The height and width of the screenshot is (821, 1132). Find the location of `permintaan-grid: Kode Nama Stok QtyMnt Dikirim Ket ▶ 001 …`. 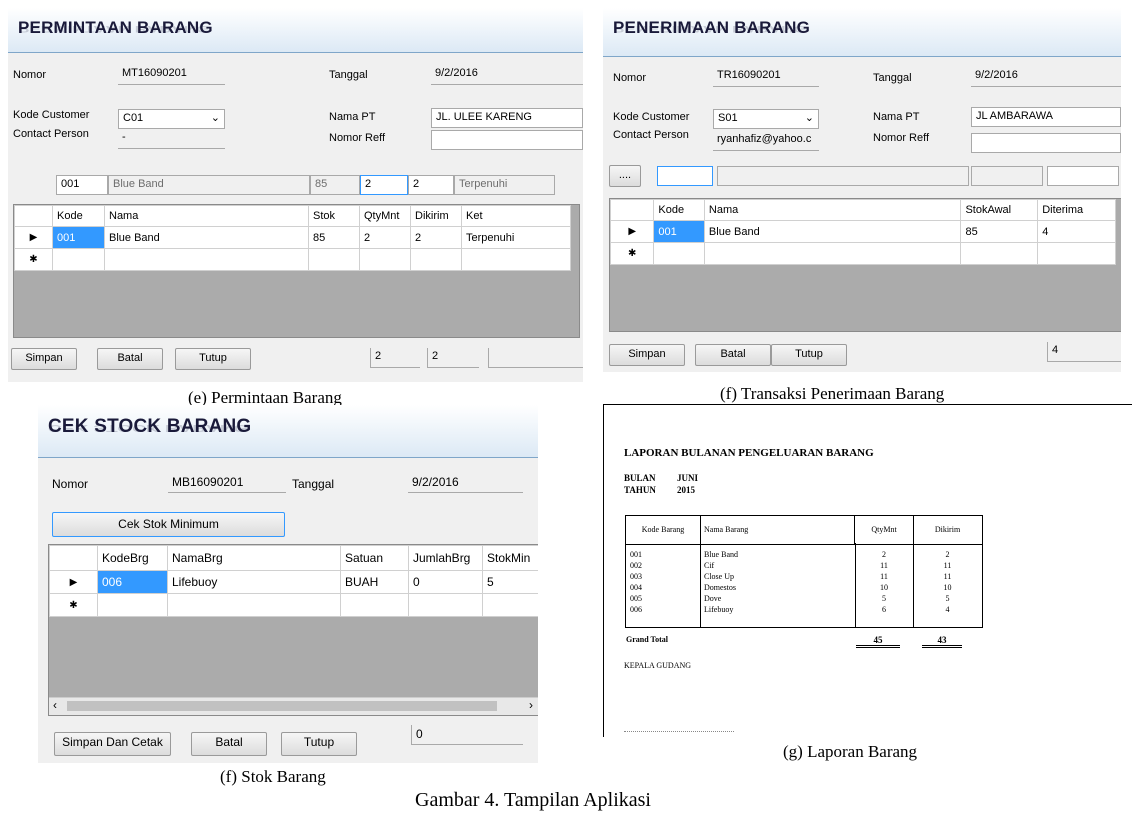

permintaan-grid: Kode Nama Stok QtyMnt Dikirim Ket ▶ 001 … is located at coordinates (296, 271).